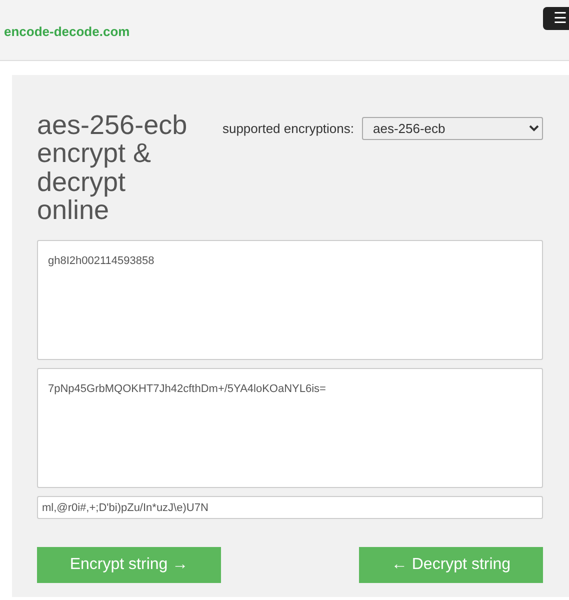 This screenshot has height=600, width=569. Describe the element at coordinates (452, 128) in the screenshot. I see `encryption-select: aes-256-ecb` at that location.